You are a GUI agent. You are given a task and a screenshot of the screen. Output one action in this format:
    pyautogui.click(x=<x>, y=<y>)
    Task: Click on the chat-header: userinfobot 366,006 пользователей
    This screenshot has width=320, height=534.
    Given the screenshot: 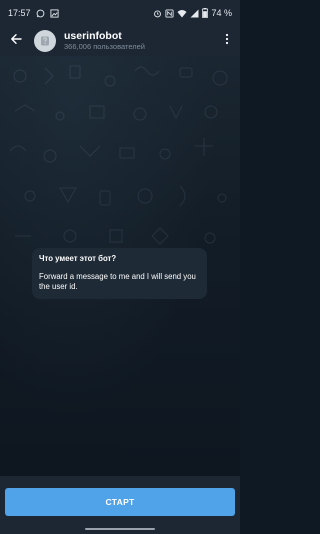 What is the action you would take?
    pyautogui.click(x=120, y=41)
    